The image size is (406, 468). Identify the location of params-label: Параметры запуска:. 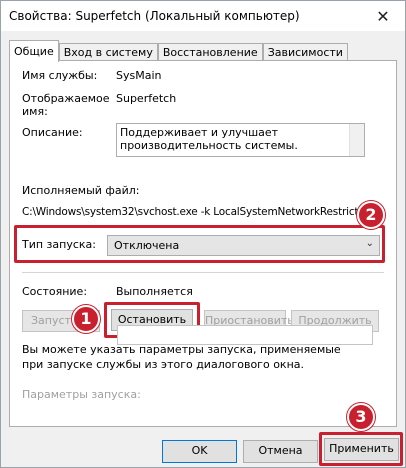
(81, 394).